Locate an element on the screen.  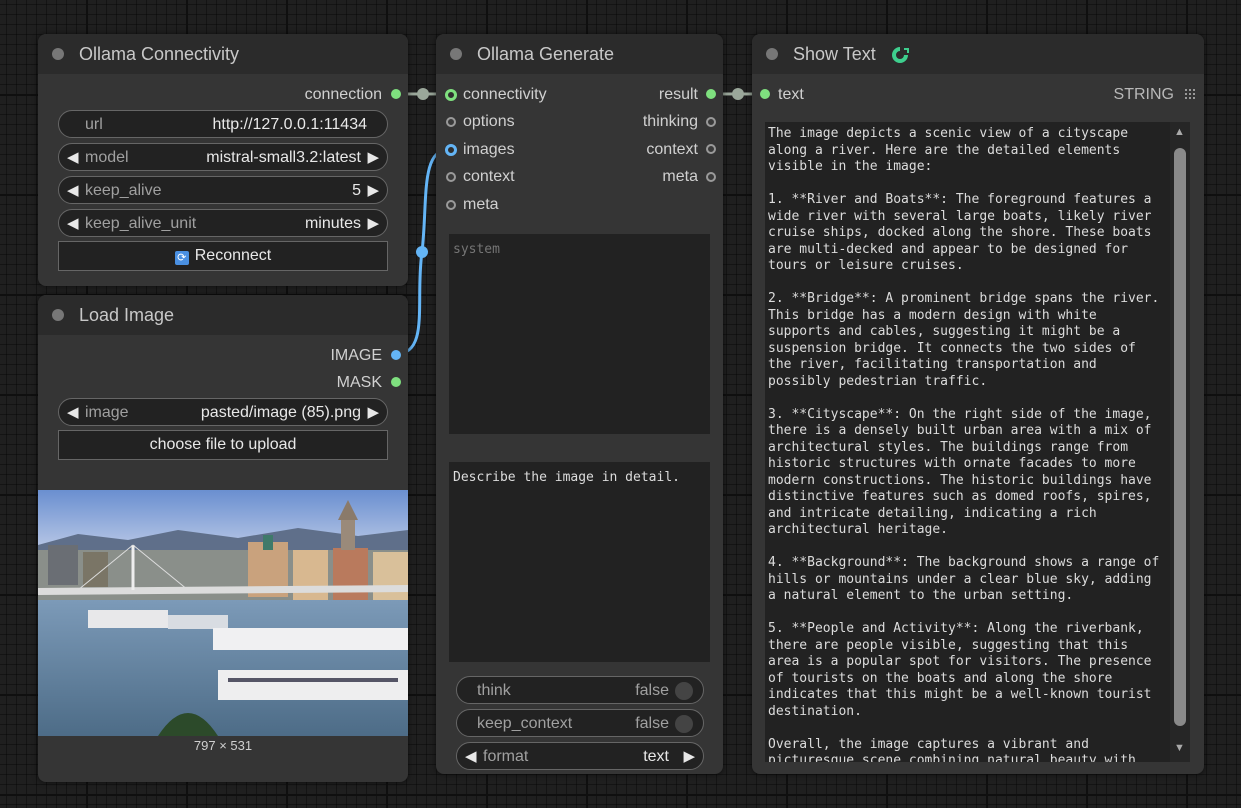
output-connection-label: connection is located at coordinates (343, 94).